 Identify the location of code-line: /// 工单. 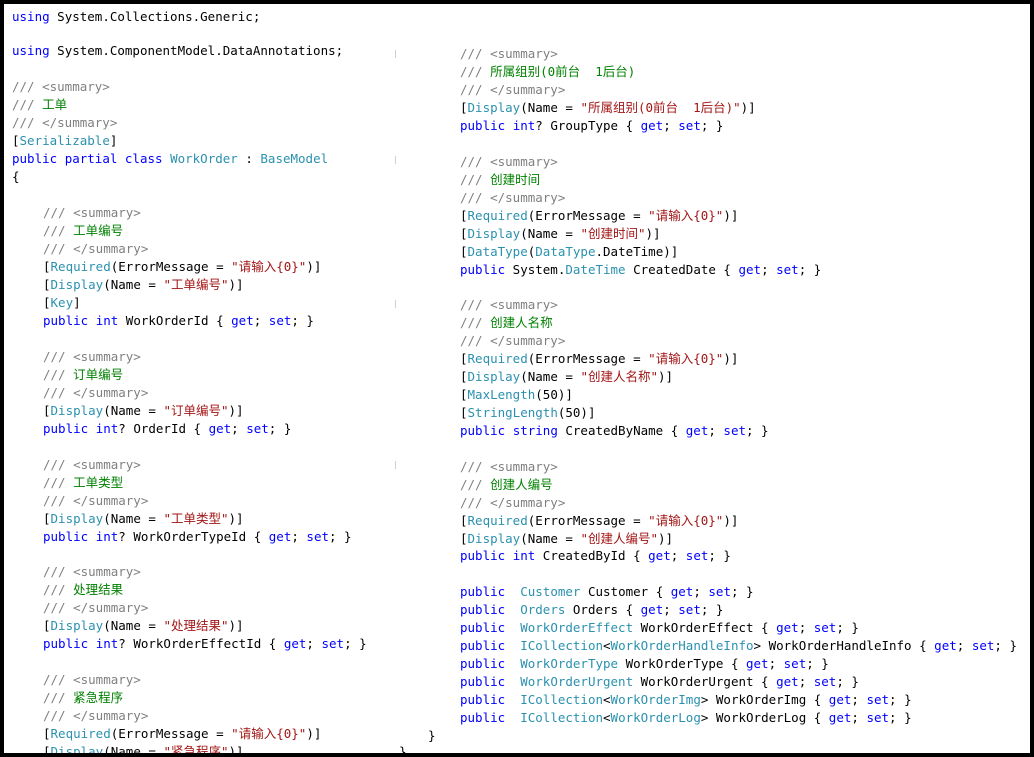
(39, 105).